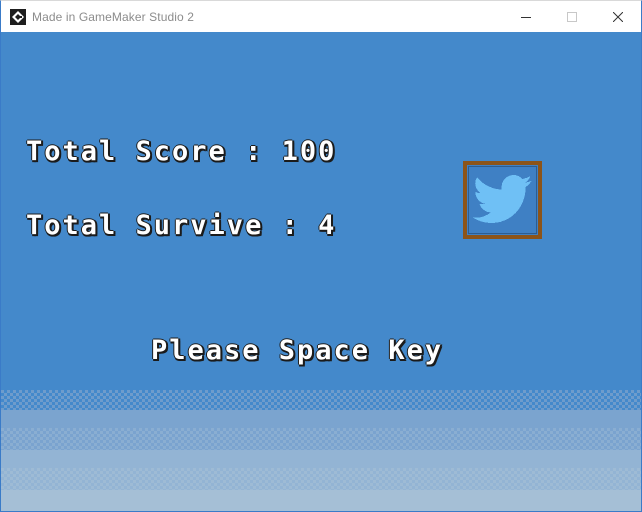 The image size is (642, 512). What do you see at coordinates (113, 16) in the screenshot?
I see `window-title: Made in GameMaker Studio 2` at bounding box center [113, 16].